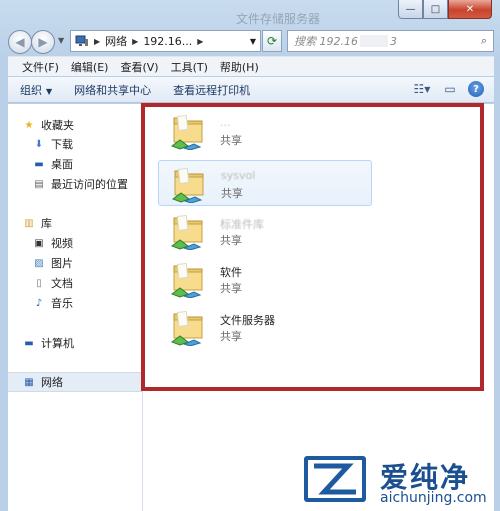  I want to click on back-button: ◀, so click(20, 42).